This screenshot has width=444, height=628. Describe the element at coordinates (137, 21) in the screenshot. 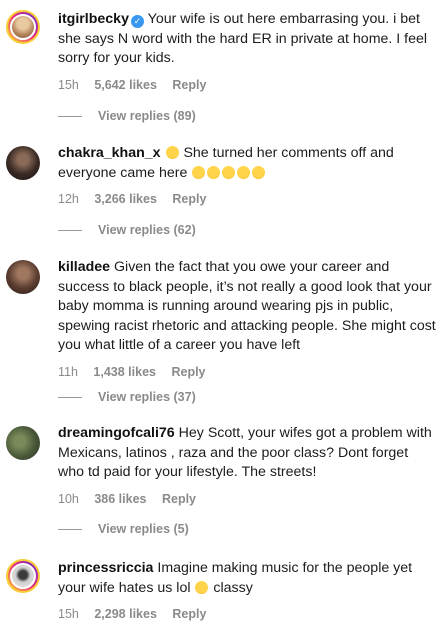

I see `verified-badge-icon: ✓` at that location.